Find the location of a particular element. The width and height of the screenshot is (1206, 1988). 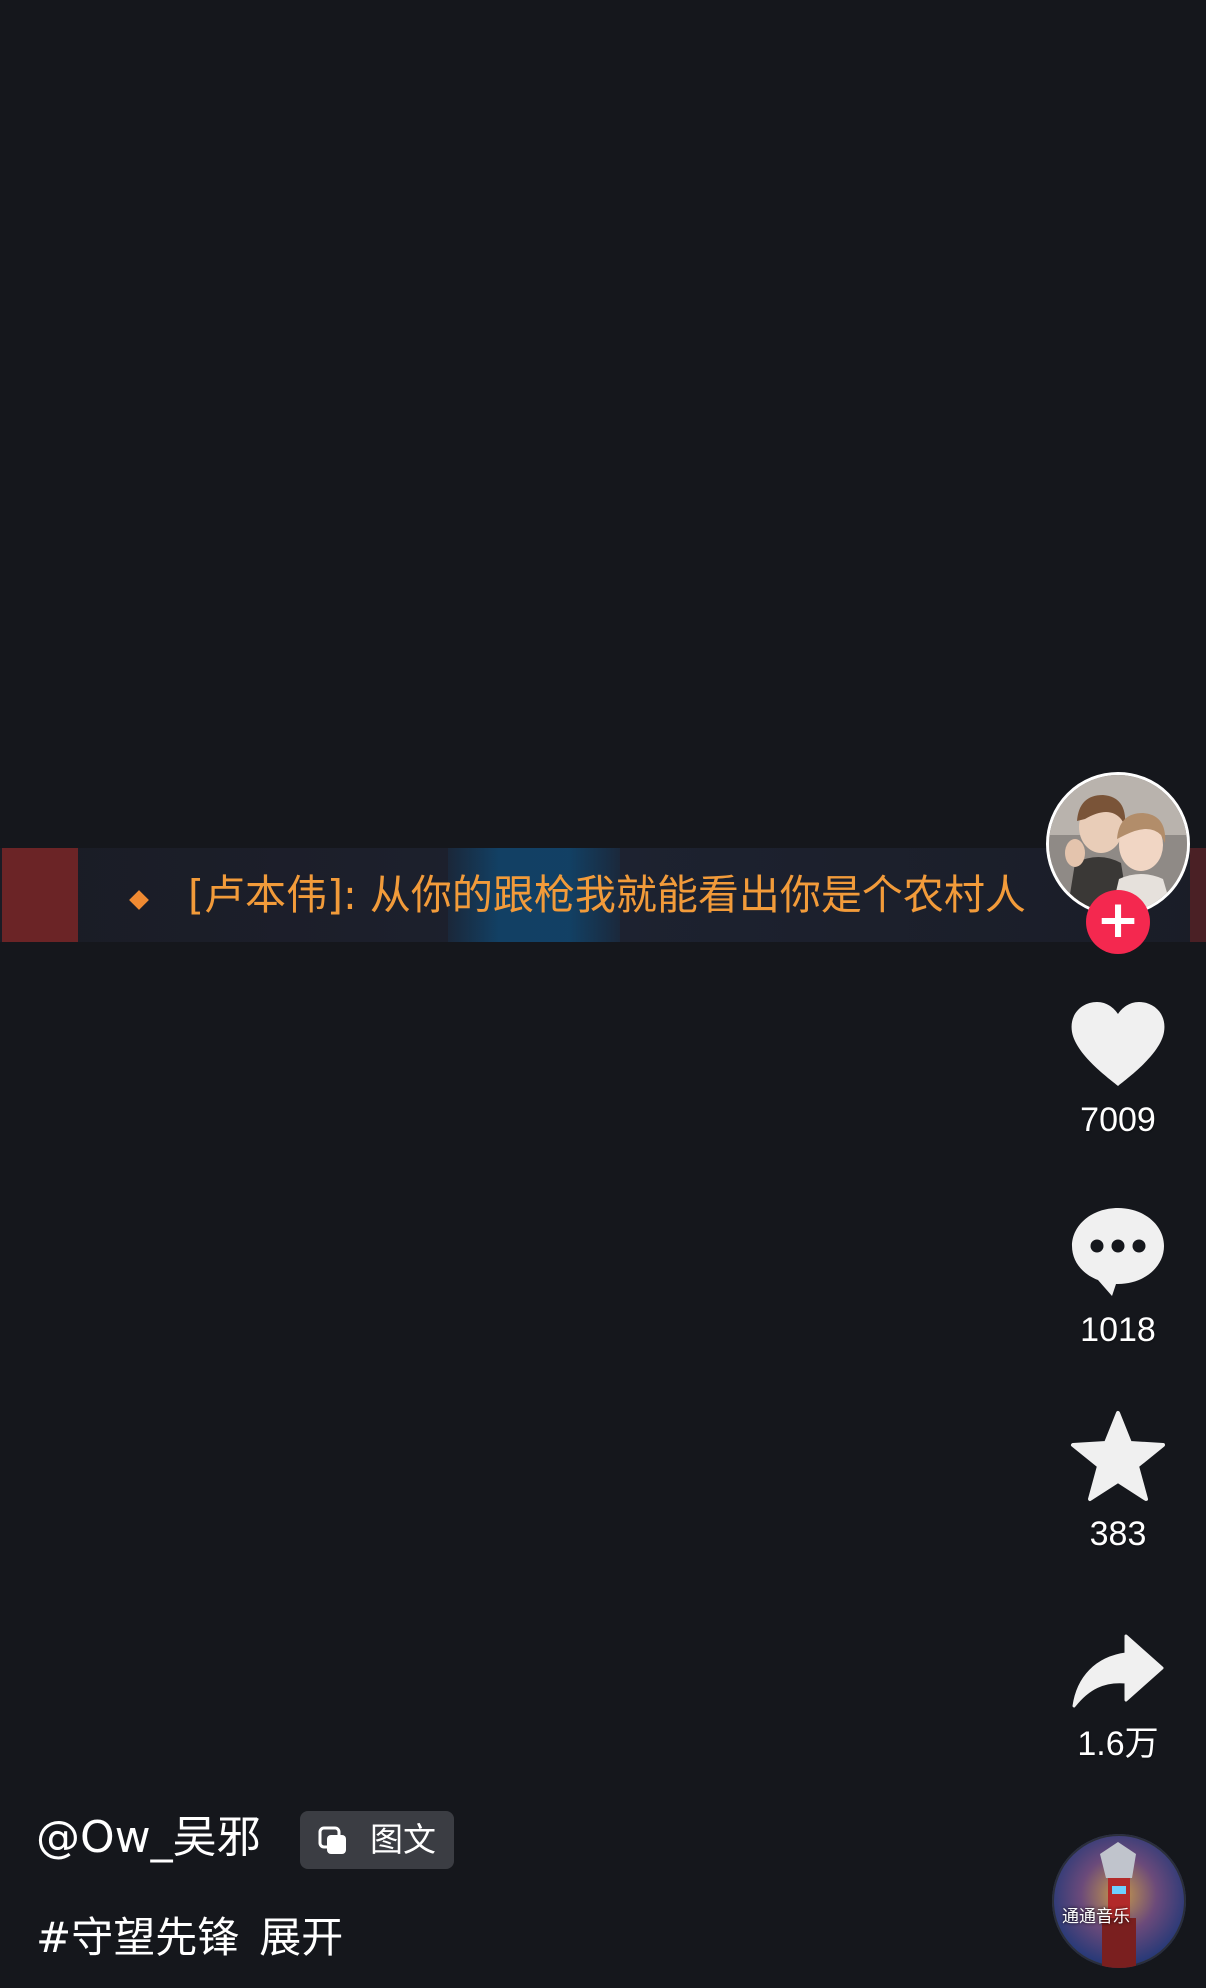

music-cover-icon is located at coordinates (1119, 1901).